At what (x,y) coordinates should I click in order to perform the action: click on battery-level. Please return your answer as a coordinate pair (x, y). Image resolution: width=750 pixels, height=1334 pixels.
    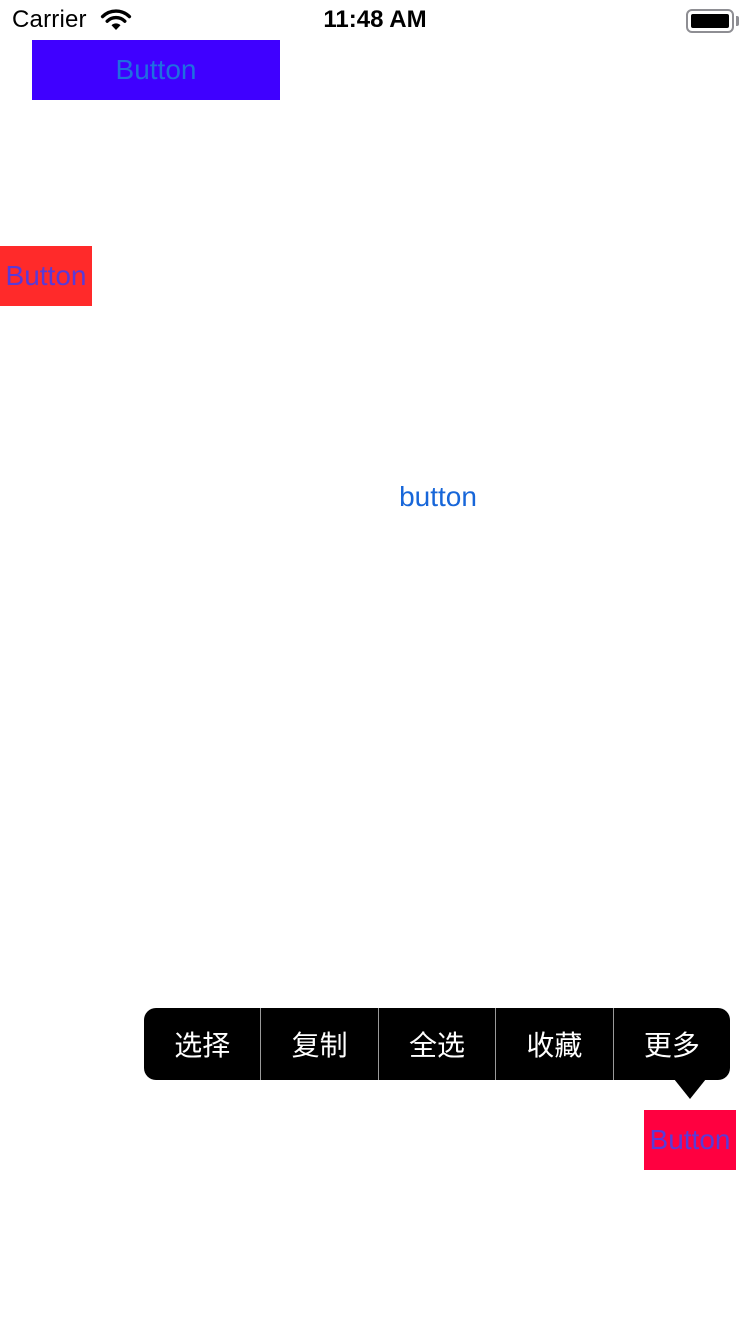
    Looking at the image, I should click on (710, 21).